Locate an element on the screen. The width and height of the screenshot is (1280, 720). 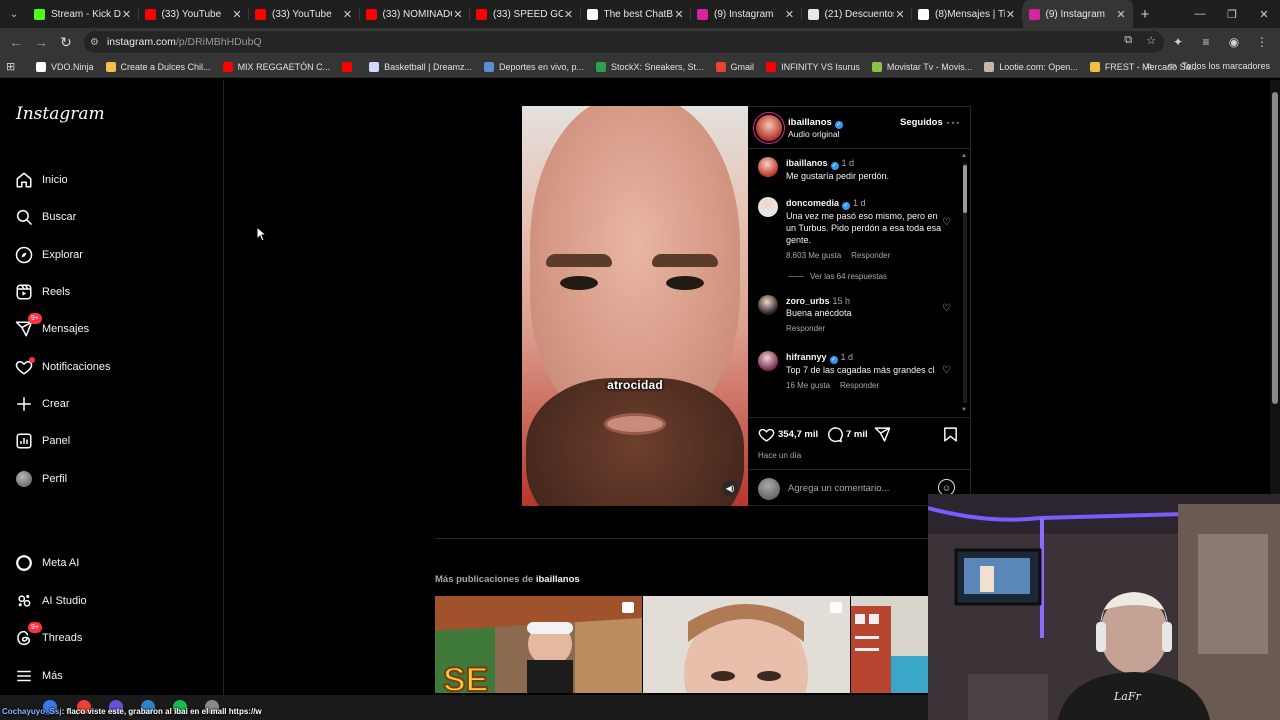
comment-user: doncomedia is located at coordinates (812, 203).